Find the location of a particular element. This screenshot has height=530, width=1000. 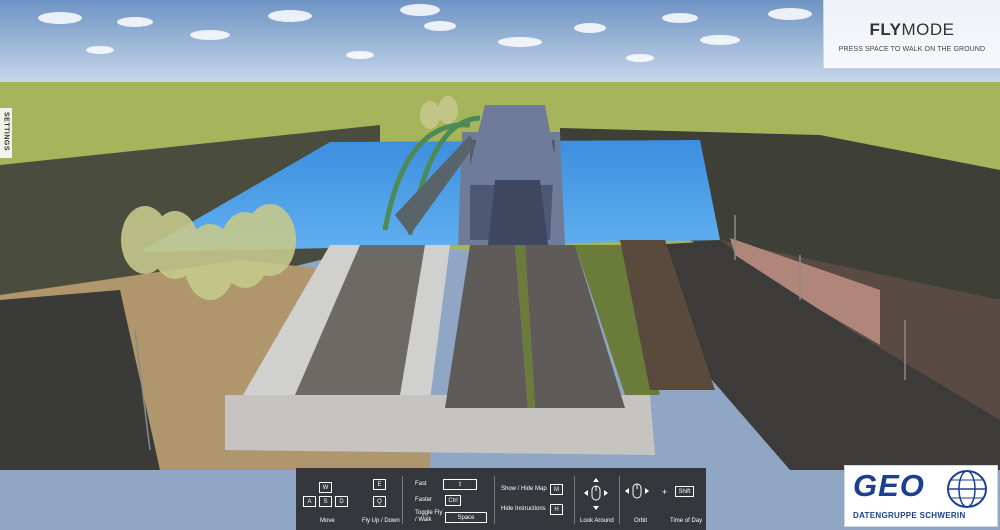

orbit-icon is located at coordinates (637, 491).